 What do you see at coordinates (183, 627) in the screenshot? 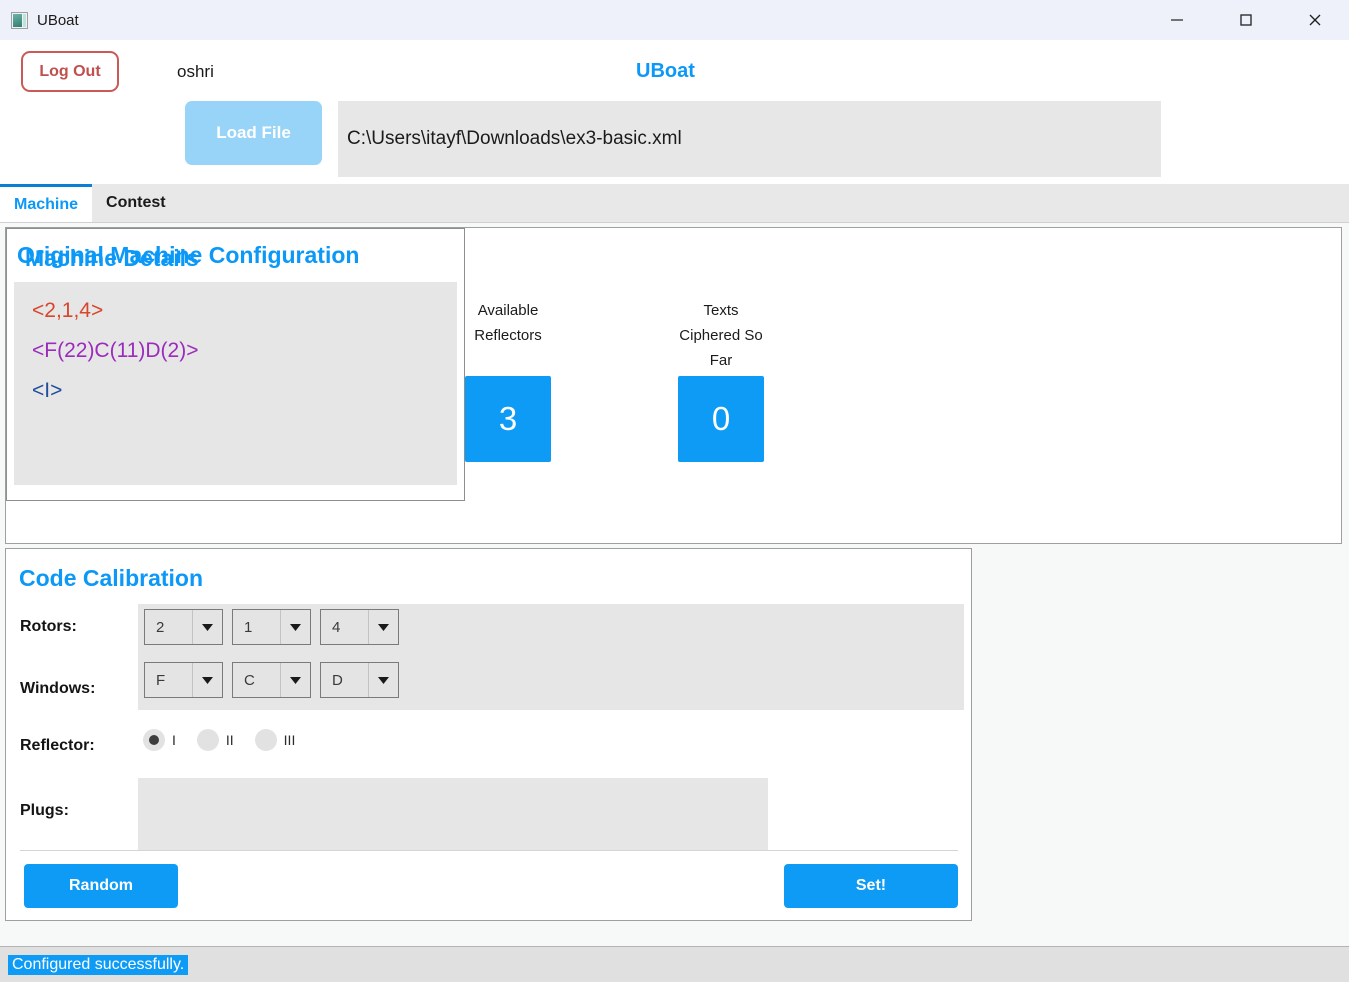
I see `rotor-select-1: 2` at bounding box center [183, 627].